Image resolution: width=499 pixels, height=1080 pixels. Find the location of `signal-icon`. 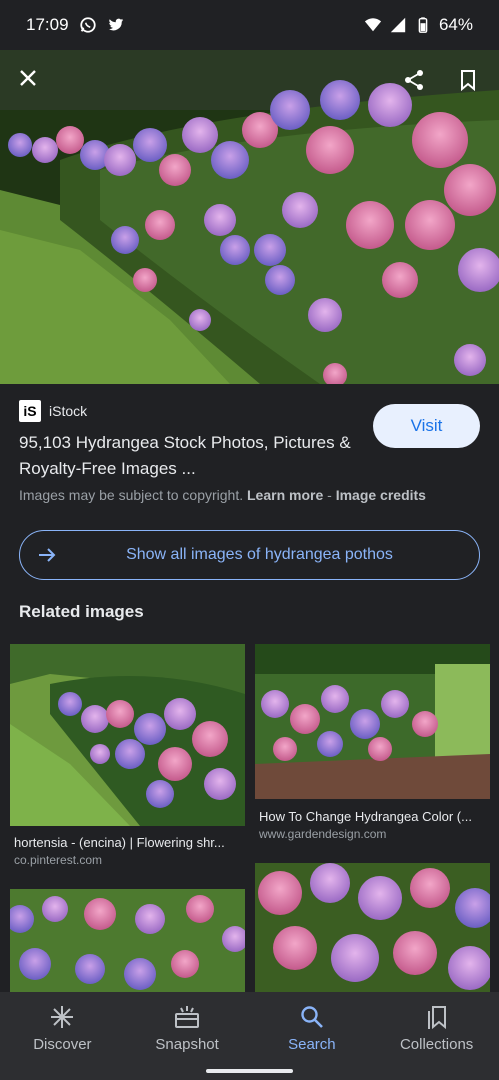

signal-icon is located at coordinates (398, 25).